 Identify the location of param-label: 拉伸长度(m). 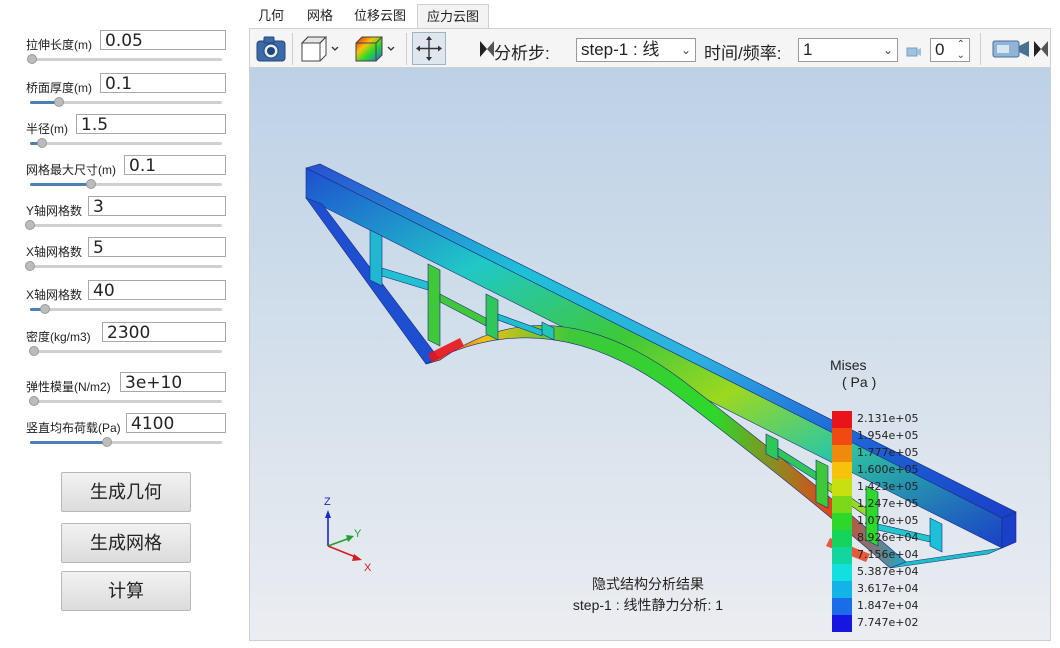
(59, 45).